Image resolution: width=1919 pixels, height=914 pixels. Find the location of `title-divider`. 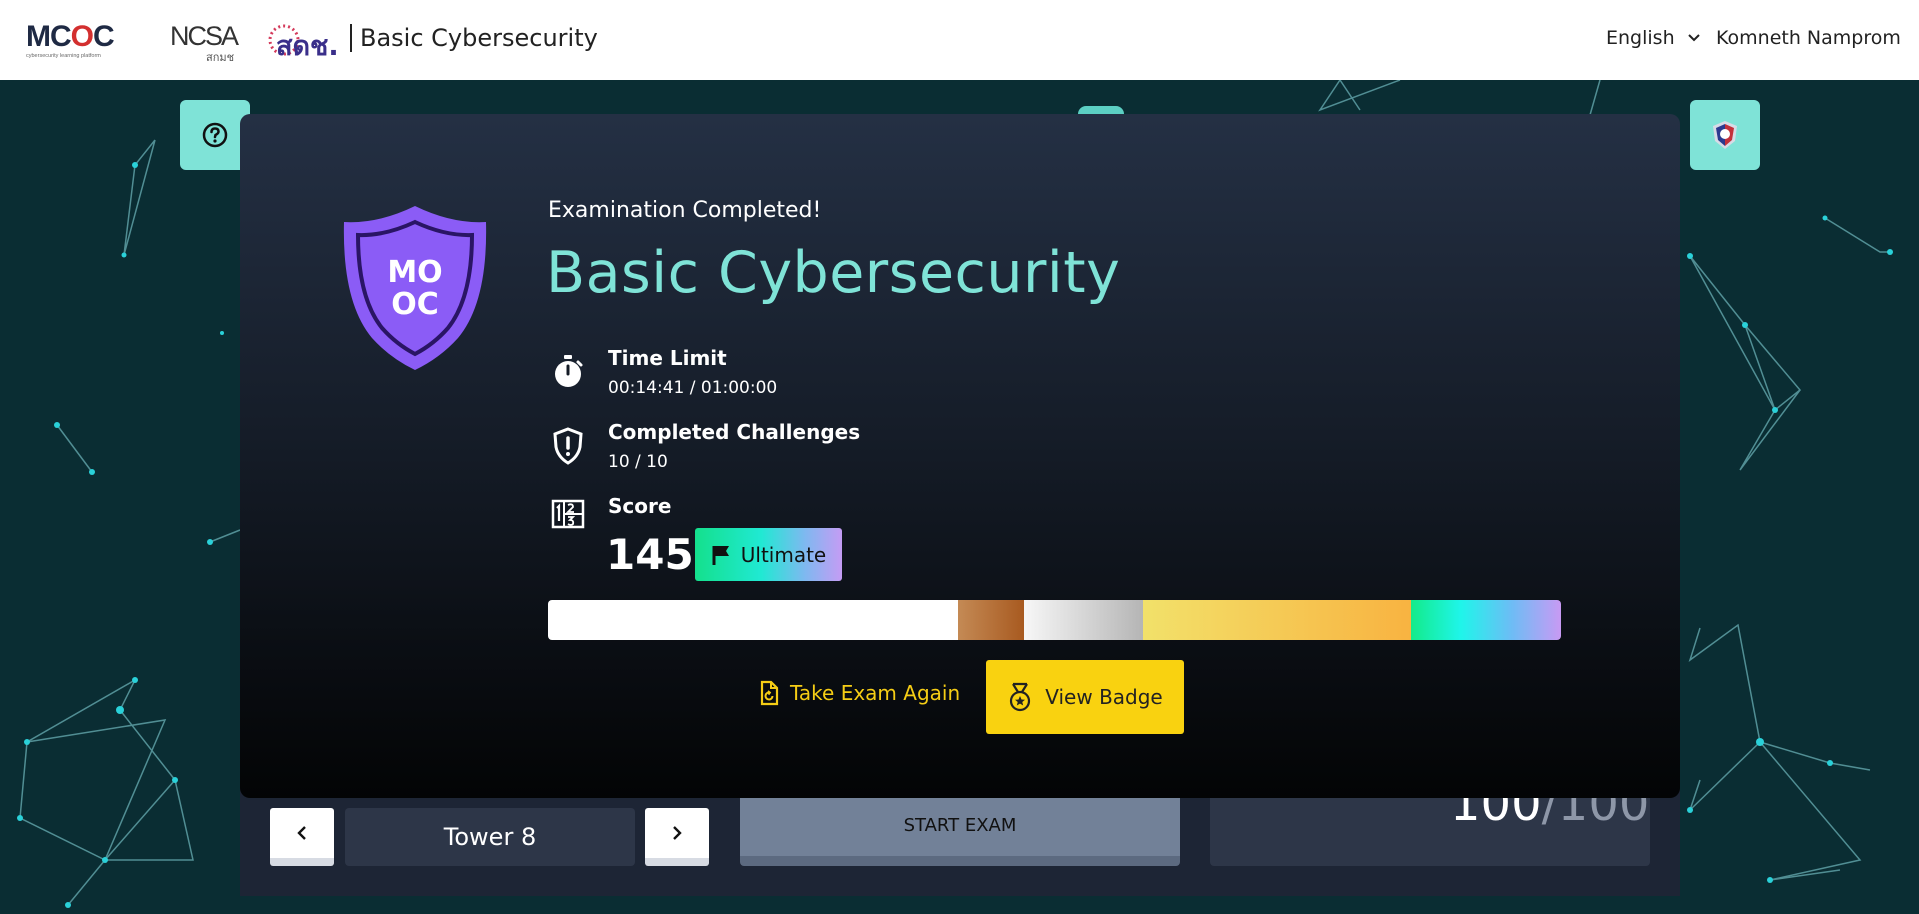

title-divider is located at coordinates (351, 38).